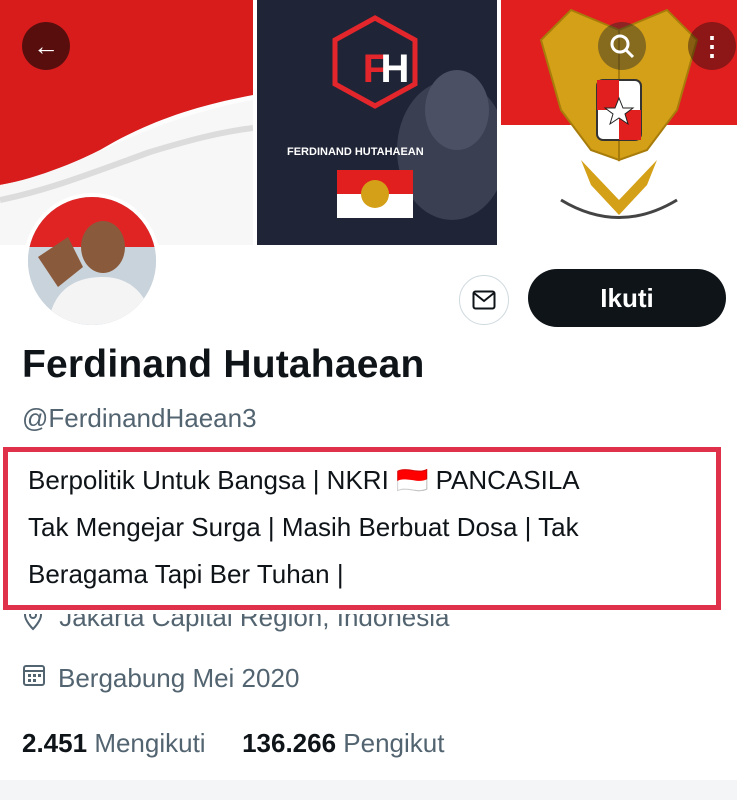  Describe the element at coordinates (368, 790) in the screenshot. I see `bottom-edge` at that location.